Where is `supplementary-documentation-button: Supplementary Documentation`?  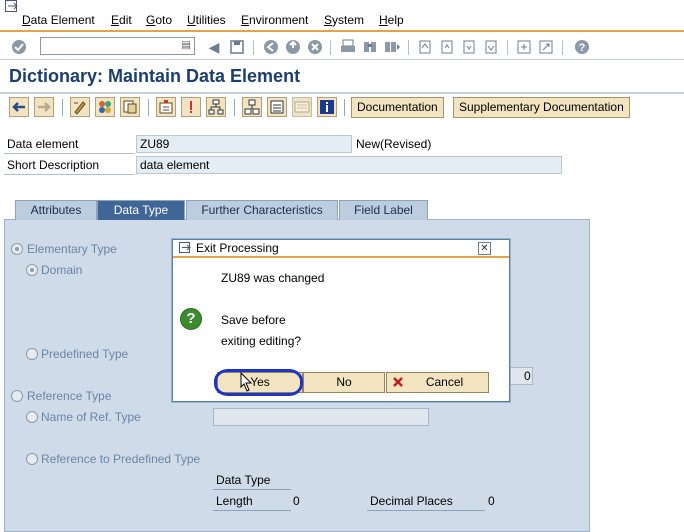 supplementary-documentation-button: Supplementary Documentation is located at coordinates (541, 107).